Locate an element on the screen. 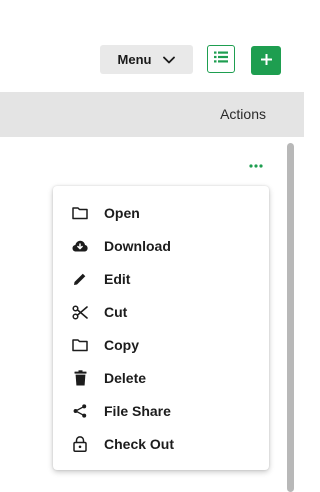  list-view-button is located at coordinates (221, 59).